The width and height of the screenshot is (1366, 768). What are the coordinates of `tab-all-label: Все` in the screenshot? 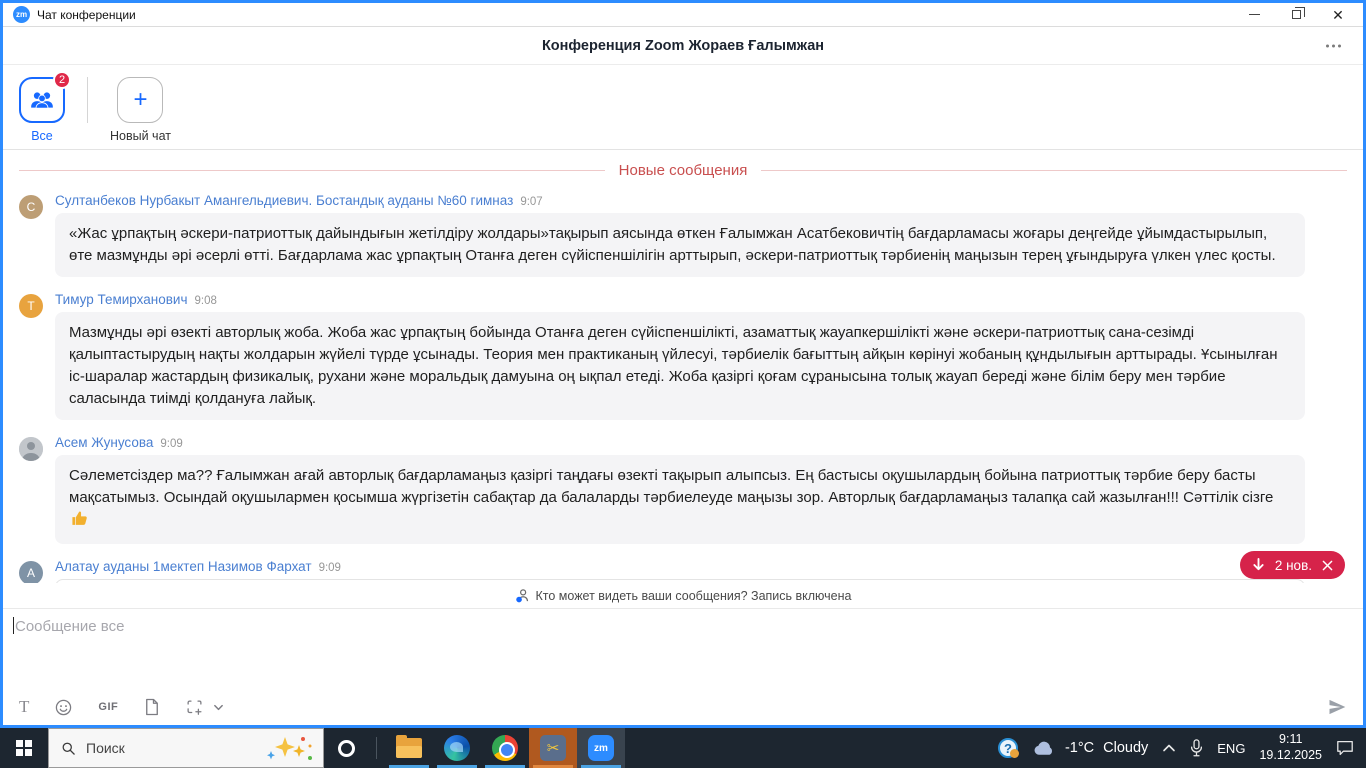 It's located at (42, 136).